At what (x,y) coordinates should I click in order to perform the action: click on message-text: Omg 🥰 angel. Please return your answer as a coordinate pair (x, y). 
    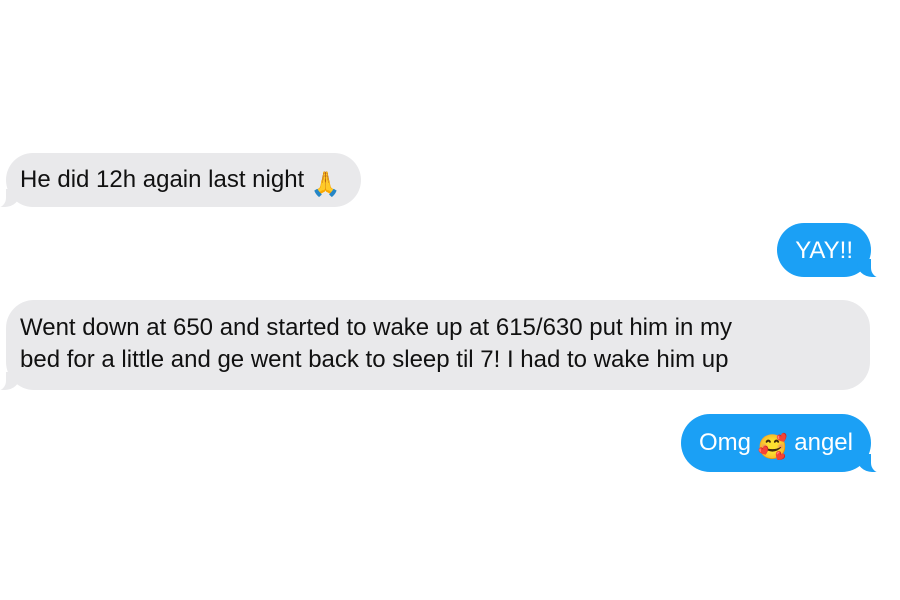
    Looking at the image, I should click on (776, 445).